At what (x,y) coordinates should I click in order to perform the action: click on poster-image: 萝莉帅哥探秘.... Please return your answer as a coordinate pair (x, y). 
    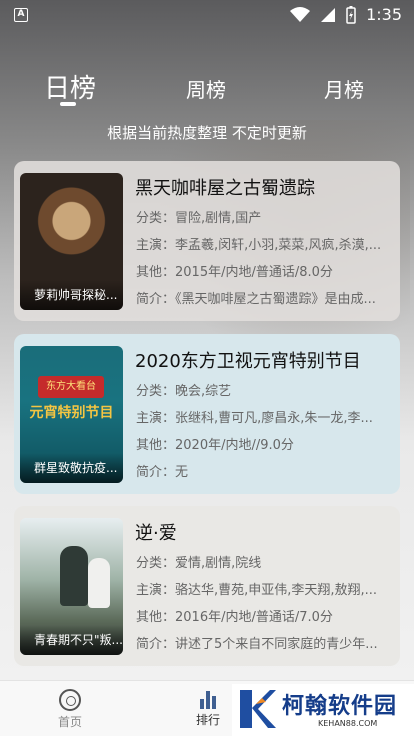
    Looking at the image, I should click on (71, 241).